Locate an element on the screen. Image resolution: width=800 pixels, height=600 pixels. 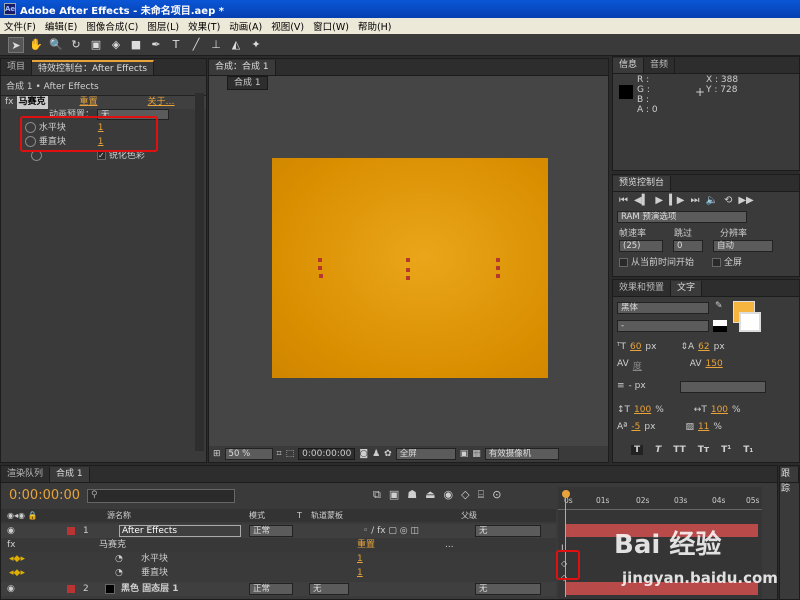
menu-window: 窗口(W) is located at coordinates (331, 26).